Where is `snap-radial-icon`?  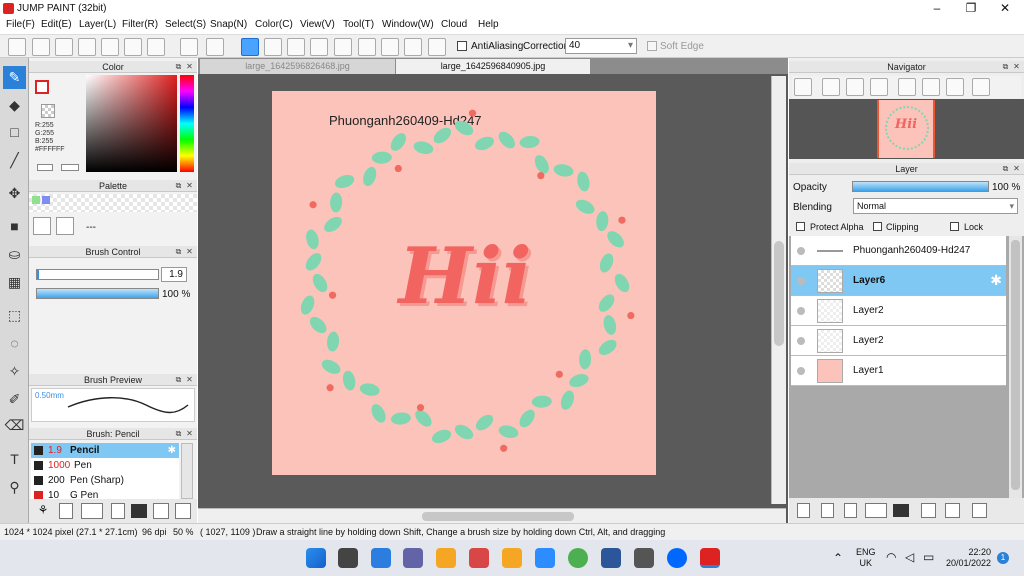
snap-radial-icon is located at coordinates (343, 47).